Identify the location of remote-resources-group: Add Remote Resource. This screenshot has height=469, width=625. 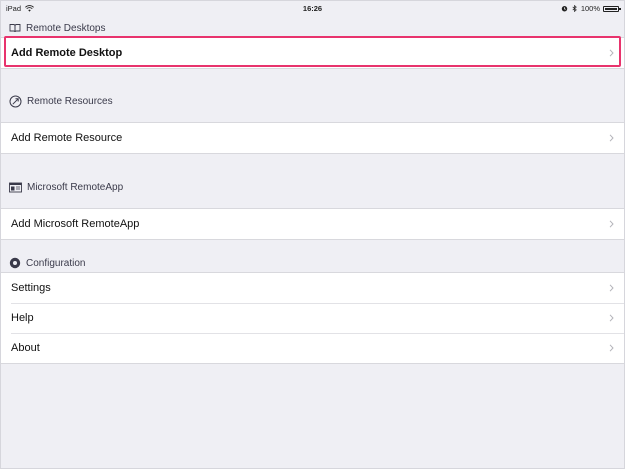
(312, 138).